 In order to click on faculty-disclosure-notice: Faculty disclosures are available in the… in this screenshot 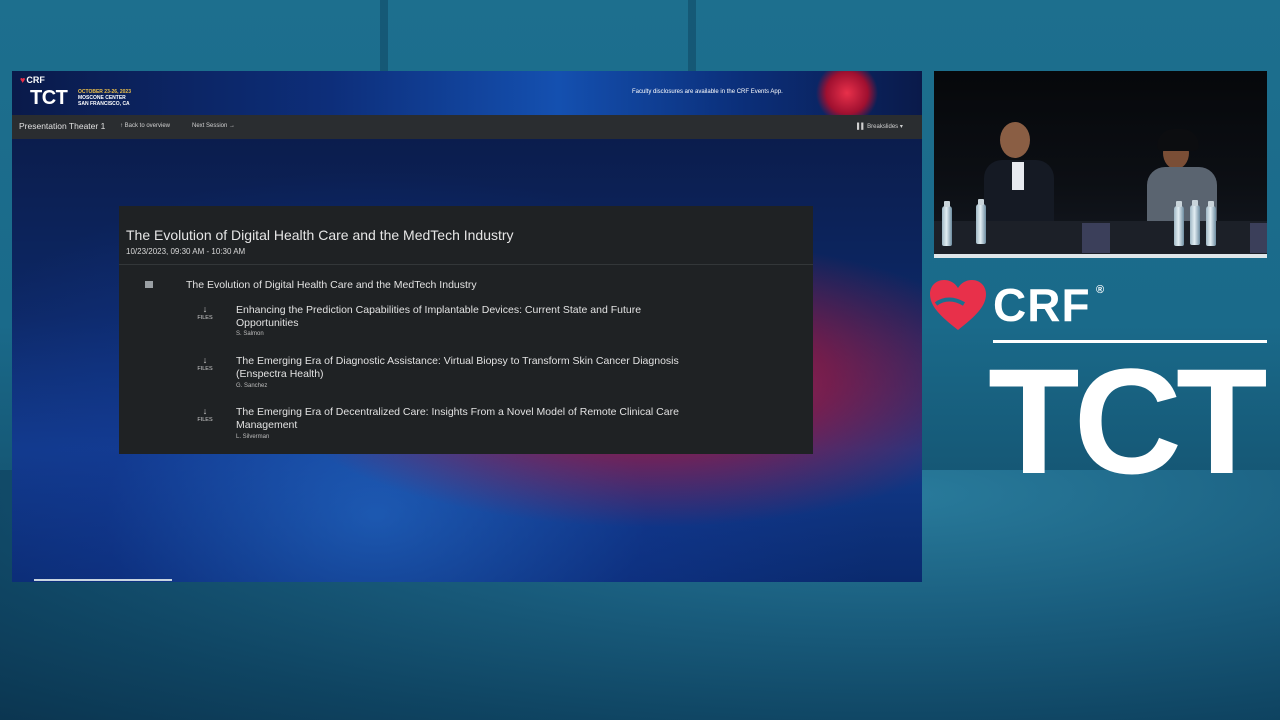, I will do `click(707, 92)`.